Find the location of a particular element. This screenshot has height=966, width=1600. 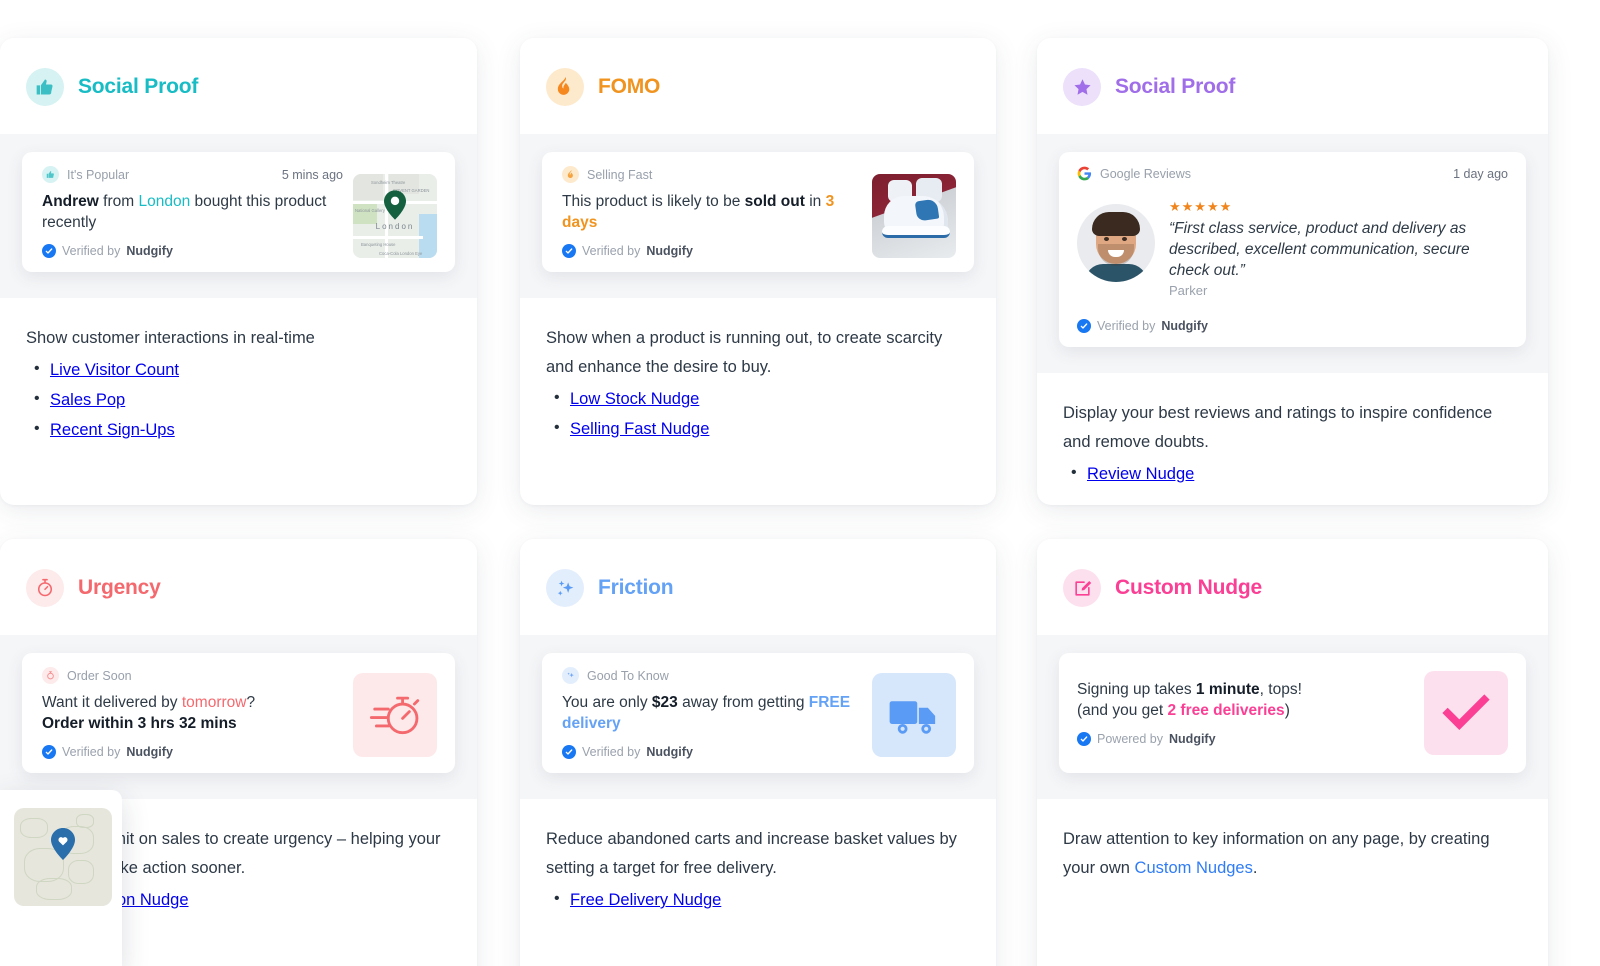

nudge-msg-accent: tomorrow is located at coordinates (214, 702).